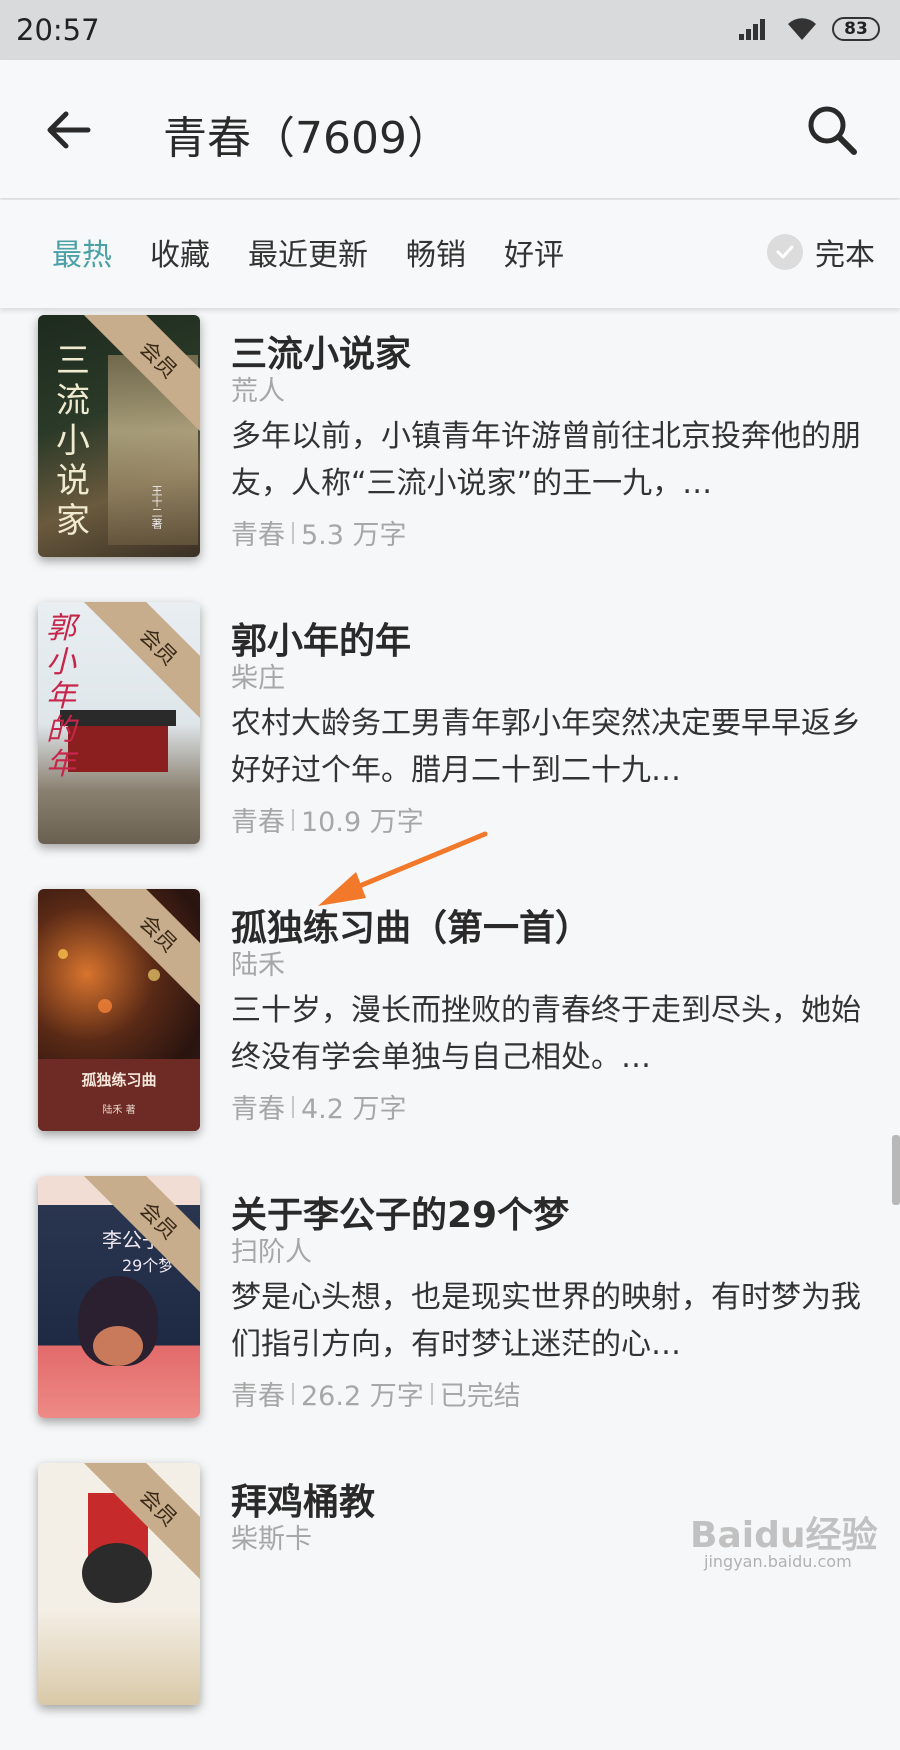 The image size is (900, 1750). I want to click on book-cover: 郭小年的年 会员, so click(119, 723).